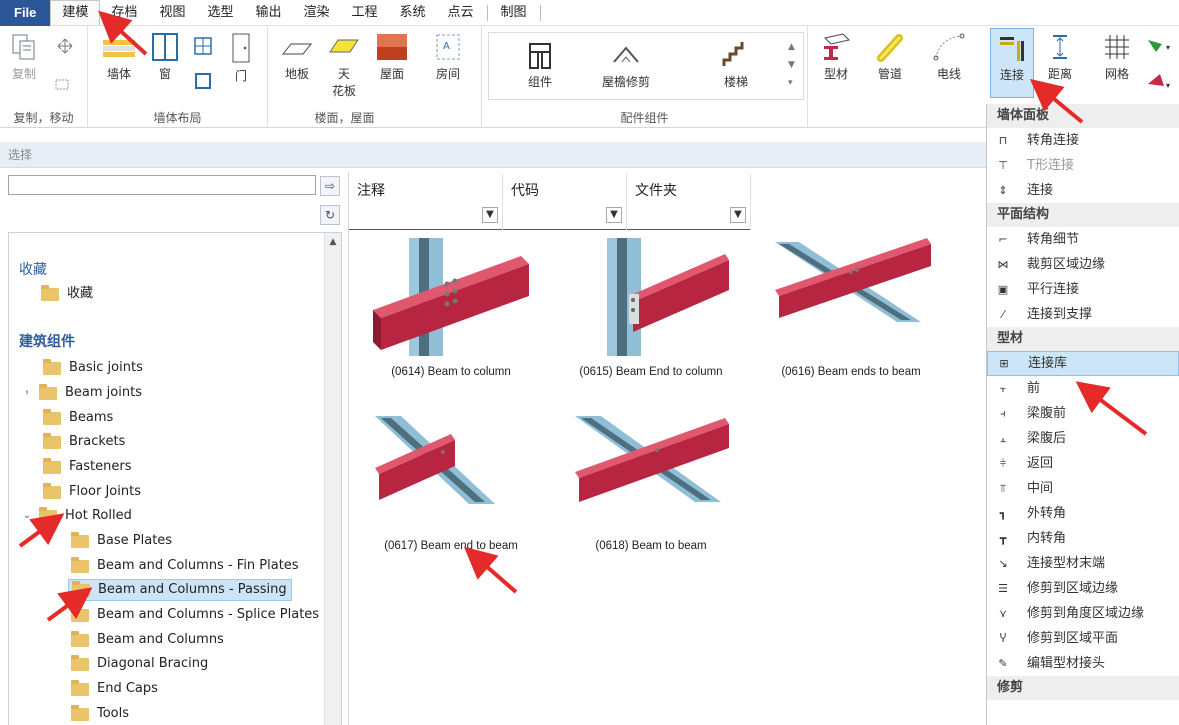 This screenshot has width=1179, height=725. Describe the element at coordinates (451, 308) in the screenshot. I see `connection-tile: (0614) Beam to column` at that location.